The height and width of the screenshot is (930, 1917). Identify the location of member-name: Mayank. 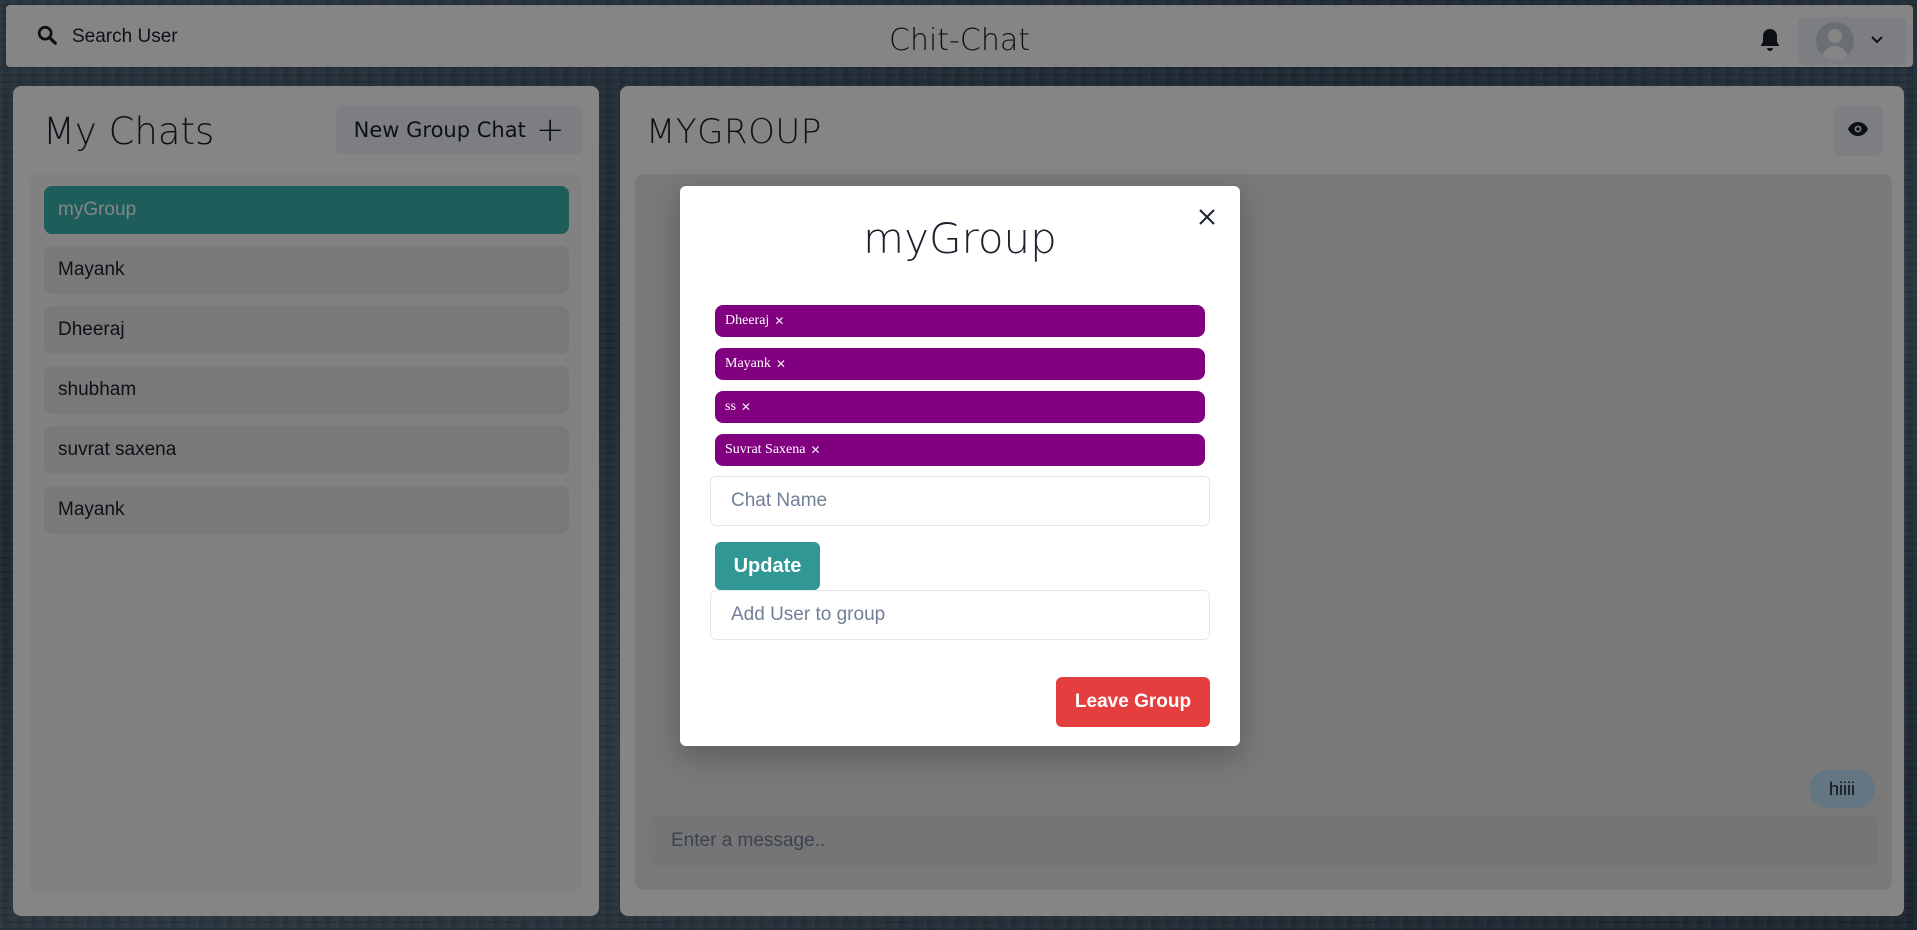
(748, 363).